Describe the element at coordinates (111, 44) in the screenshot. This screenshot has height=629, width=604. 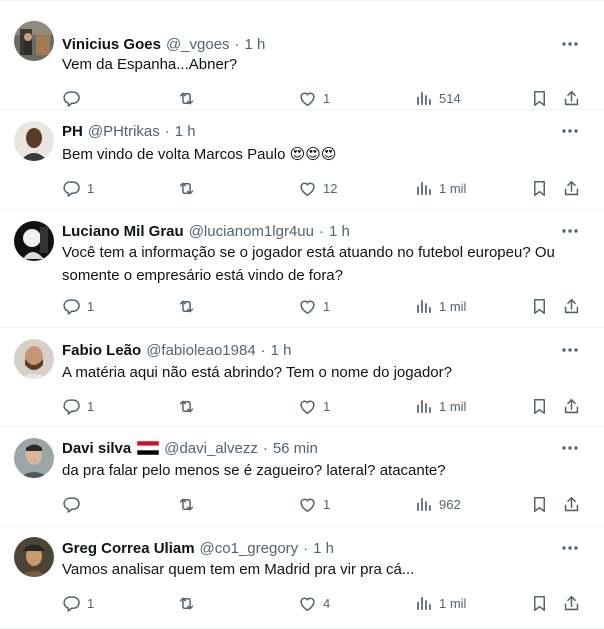
I see `display-name: Vinicius Goes` at that location.